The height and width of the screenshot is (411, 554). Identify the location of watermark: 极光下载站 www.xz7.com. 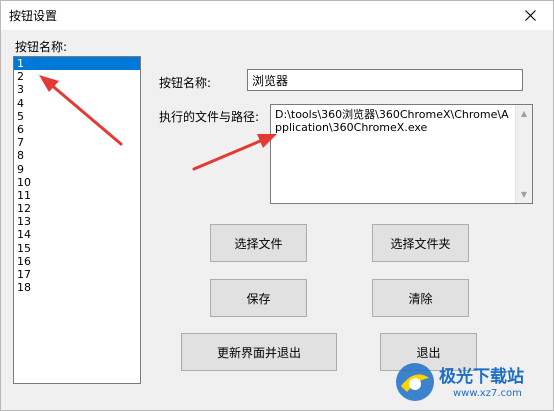
(472, 383).